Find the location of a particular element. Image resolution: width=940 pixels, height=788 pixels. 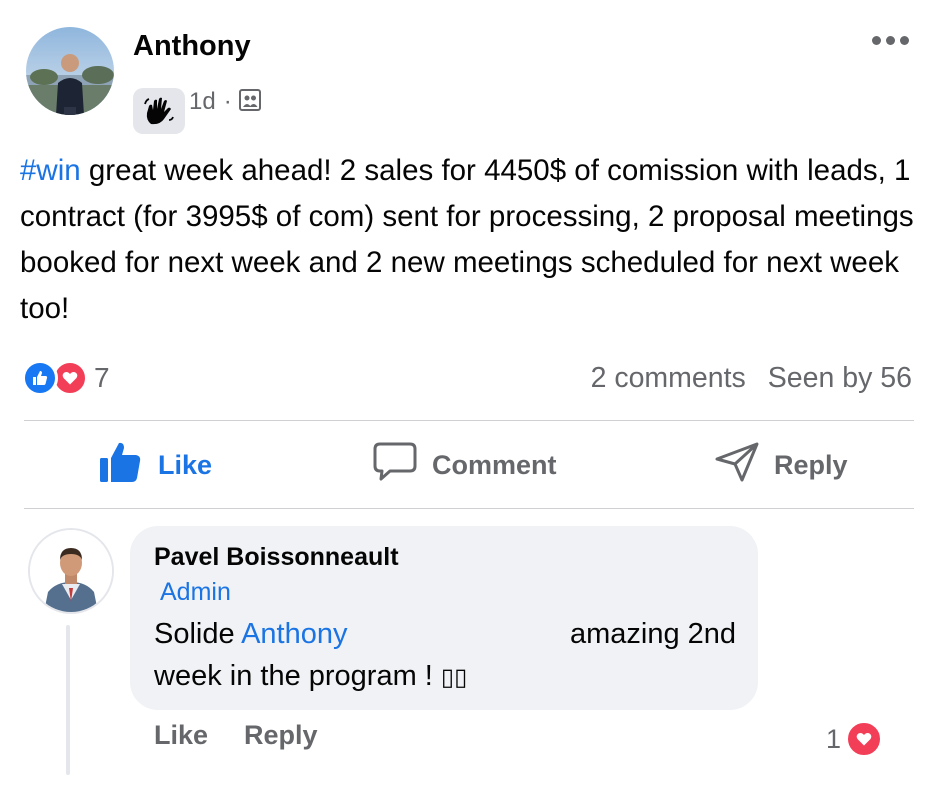

comment-bubble-icon is located at coordinates (395, 465).